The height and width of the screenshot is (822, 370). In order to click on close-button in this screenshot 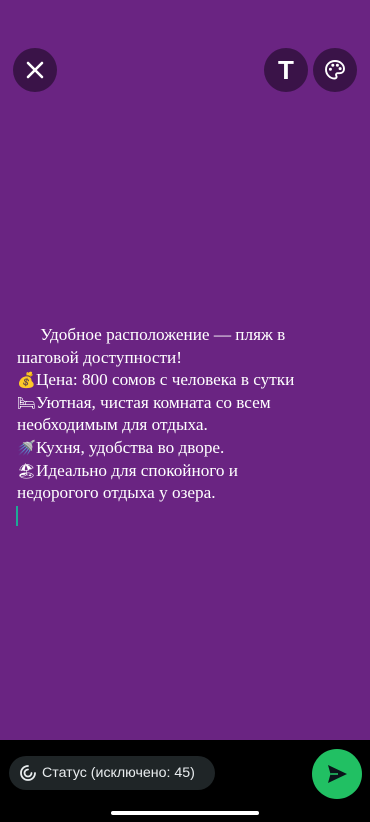, I will do `click(35, 70)`.